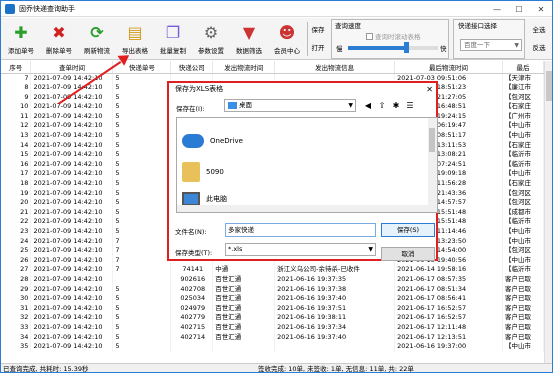  Describe the element at coordinates (203, 172) in the screenshot. I see `list-item: 5090` at that location.